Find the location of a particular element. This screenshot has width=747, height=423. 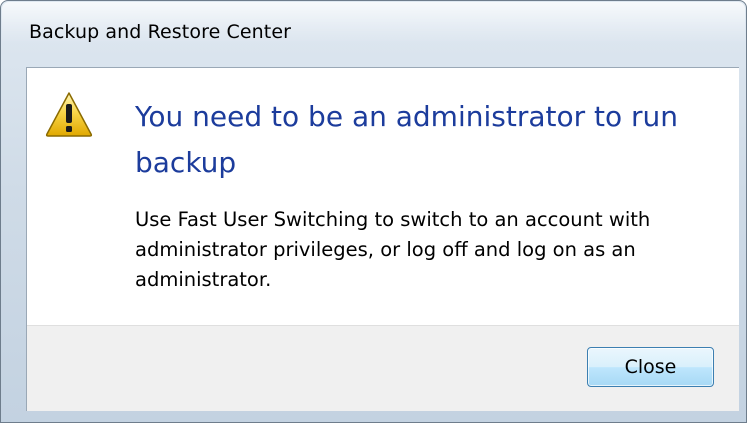

warning-icon is located at coordinates (69, 114).